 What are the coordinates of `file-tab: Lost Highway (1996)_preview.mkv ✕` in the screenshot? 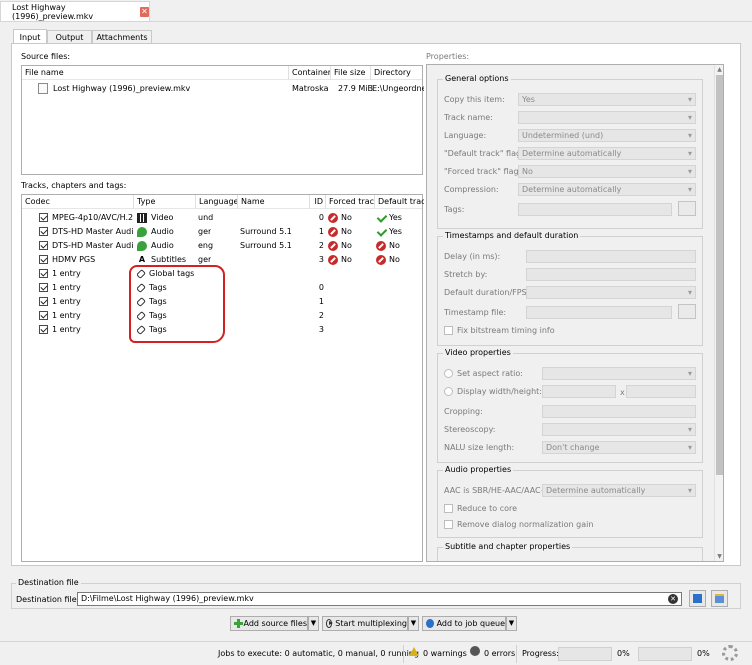 It's located at (75, 11).